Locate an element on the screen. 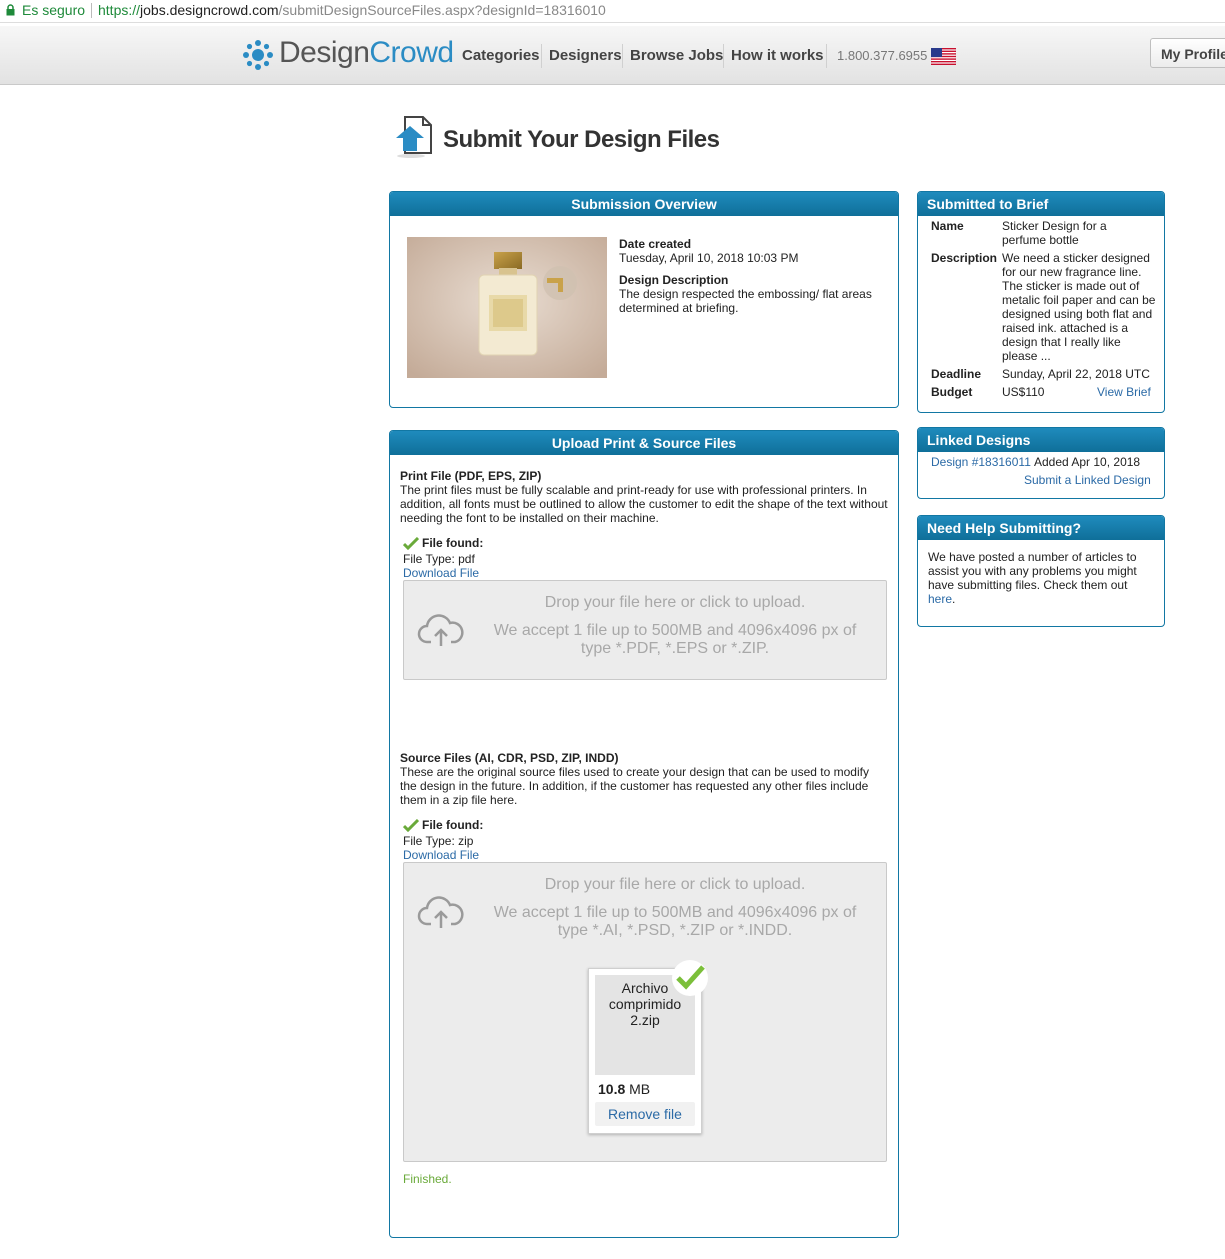 The image size is (1225, 1259). print-drop-title: Drop your file here or click to upload. is located at coordinates (675, 602).